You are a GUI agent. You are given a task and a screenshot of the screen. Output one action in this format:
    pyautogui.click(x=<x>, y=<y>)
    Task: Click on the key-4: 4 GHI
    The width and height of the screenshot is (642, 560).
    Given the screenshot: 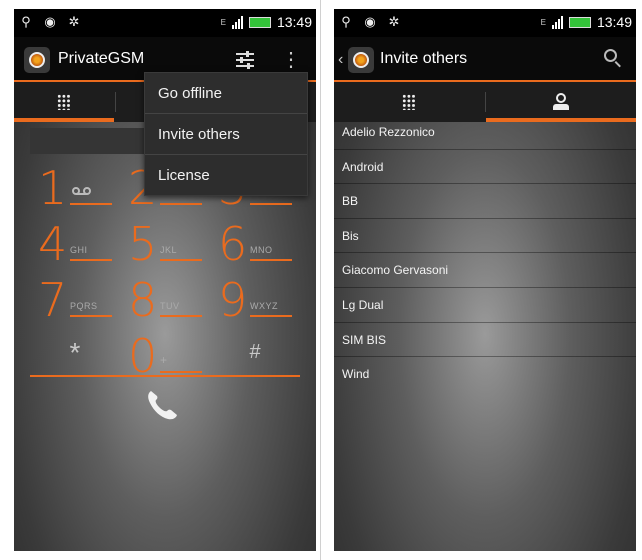 What is the action you would take?
    pyautogui.click(x=75, y=244)
    